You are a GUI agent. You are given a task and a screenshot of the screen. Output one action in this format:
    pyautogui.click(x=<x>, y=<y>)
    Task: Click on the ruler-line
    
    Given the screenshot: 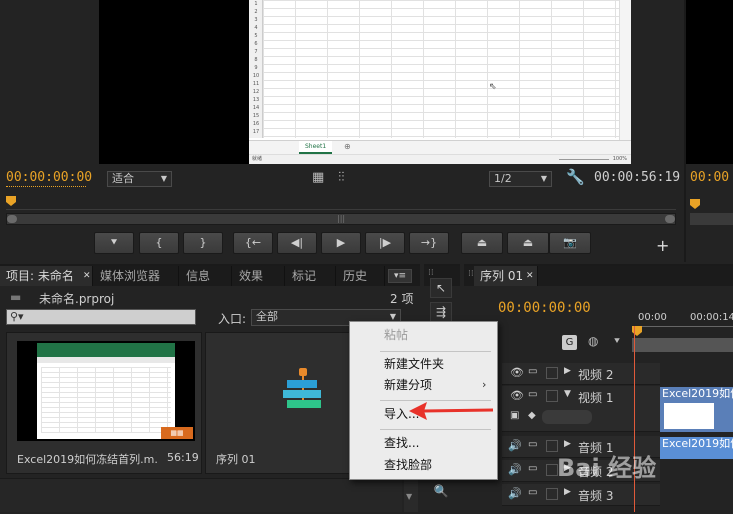 What is the action you would take?
    pyautogui.click(x=682, y=326)
    